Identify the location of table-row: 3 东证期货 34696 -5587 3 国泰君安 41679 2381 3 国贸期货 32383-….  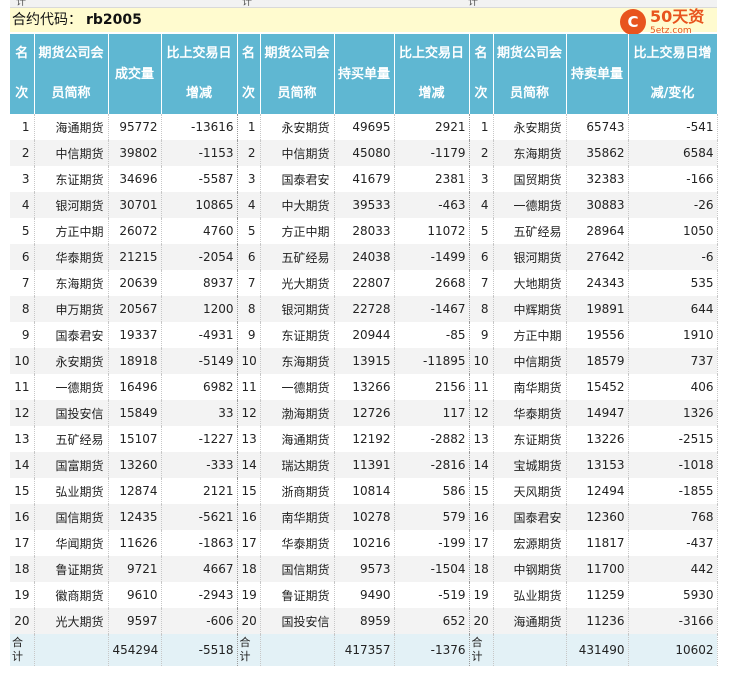
(364, 179).